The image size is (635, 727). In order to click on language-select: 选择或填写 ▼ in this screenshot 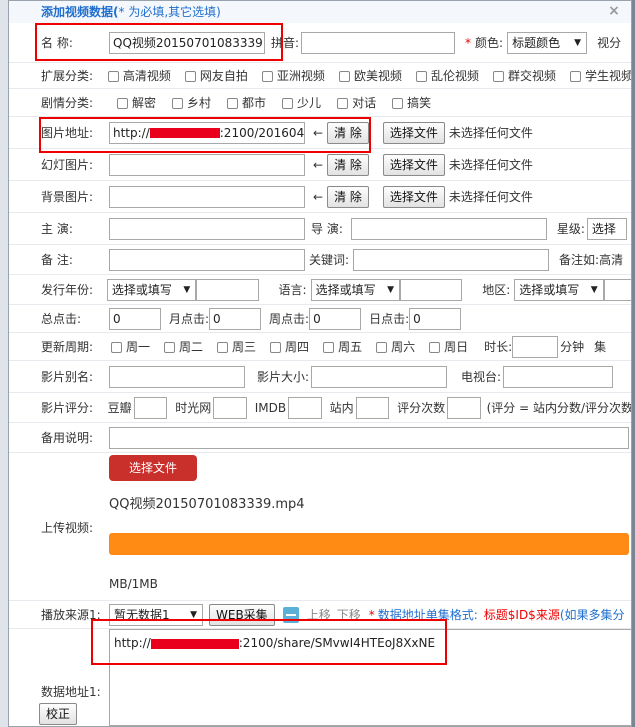, I will do `click(355, 289)`.